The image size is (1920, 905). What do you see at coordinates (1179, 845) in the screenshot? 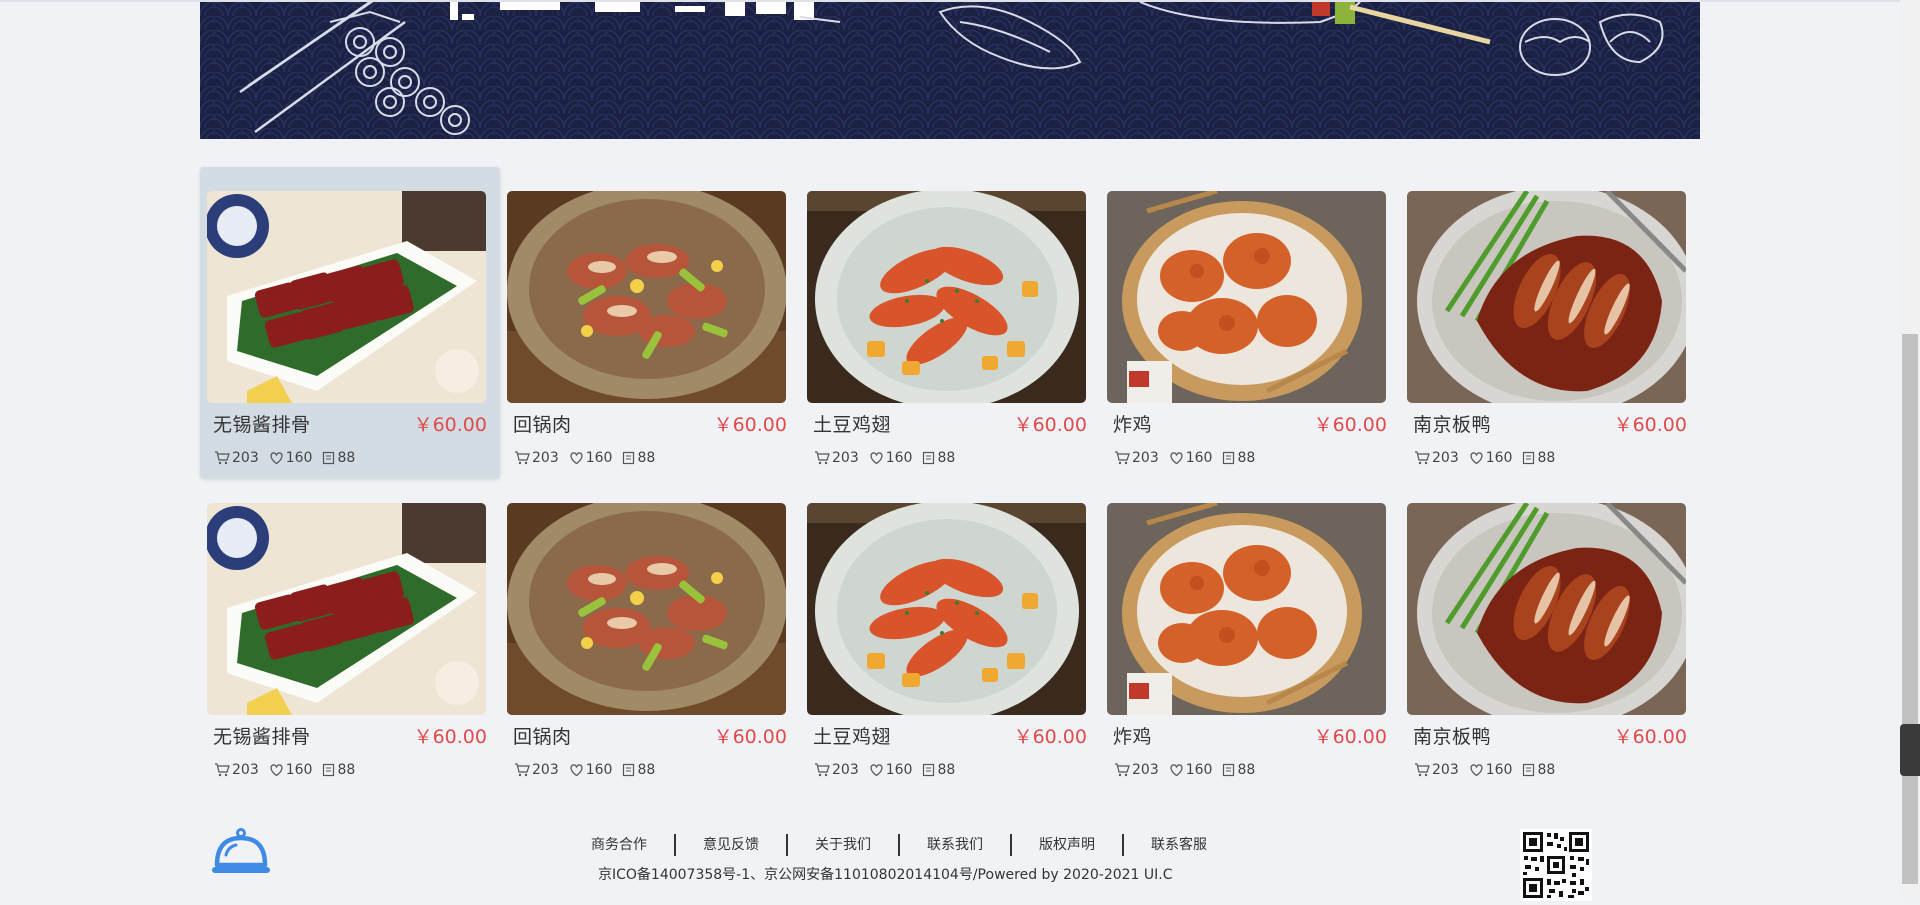
I see `footer-link-support: 联系客服` at bounding box center [1179, 845].